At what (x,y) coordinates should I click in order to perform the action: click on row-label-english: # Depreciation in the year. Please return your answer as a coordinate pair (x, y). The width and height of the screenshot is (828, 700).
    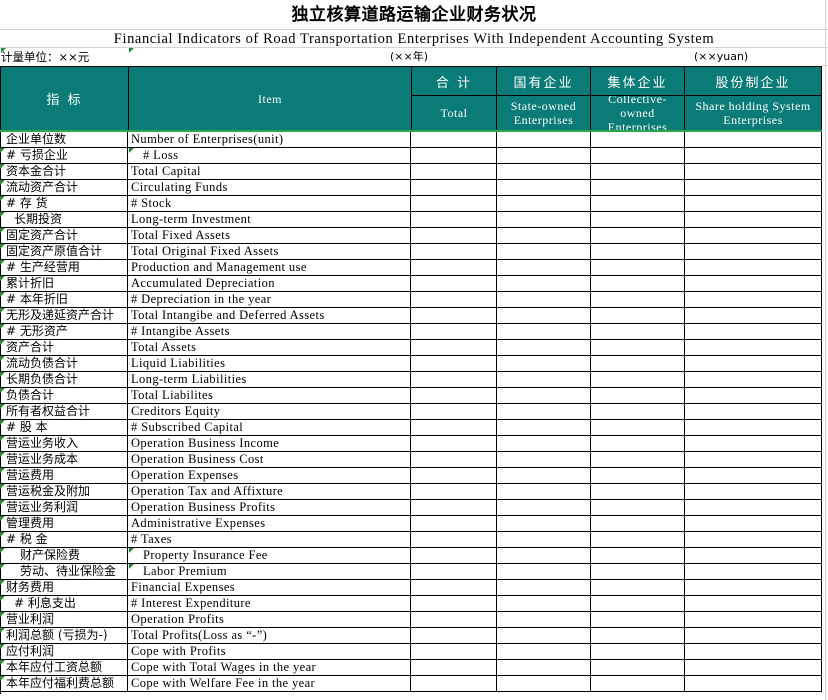
    Looking at the image, I should click on (270, 299).